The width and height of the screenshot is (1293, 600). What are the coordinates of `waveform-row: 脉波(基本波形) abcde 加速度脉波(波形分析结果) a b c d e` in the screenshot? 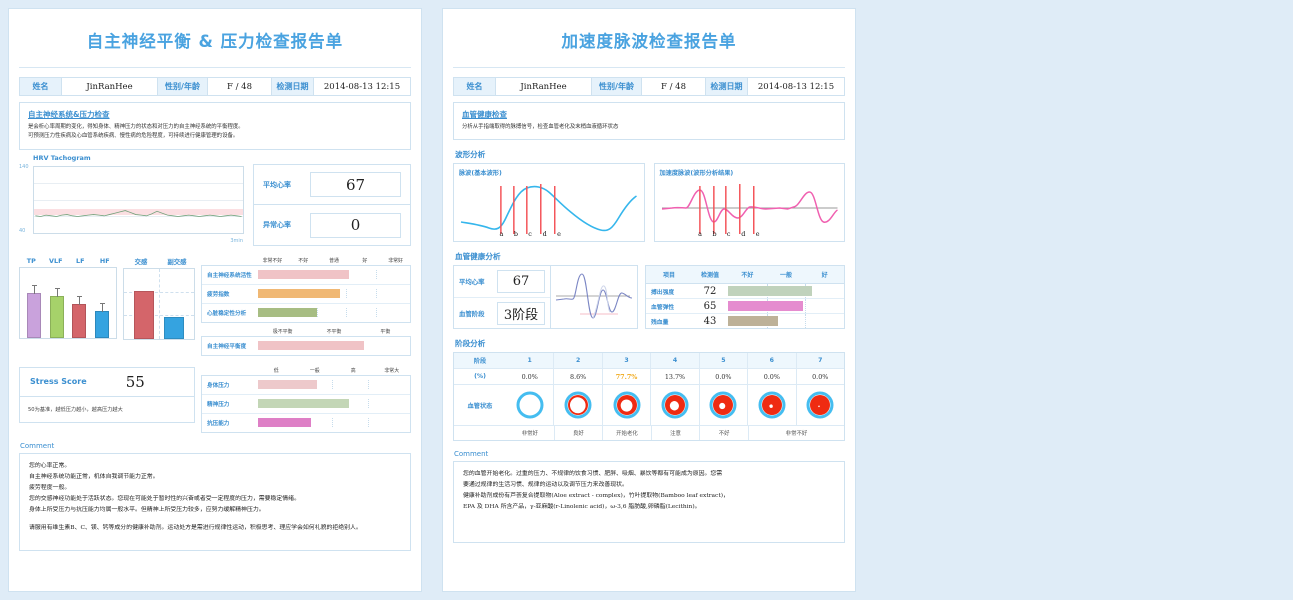 It's located at (649, 203).